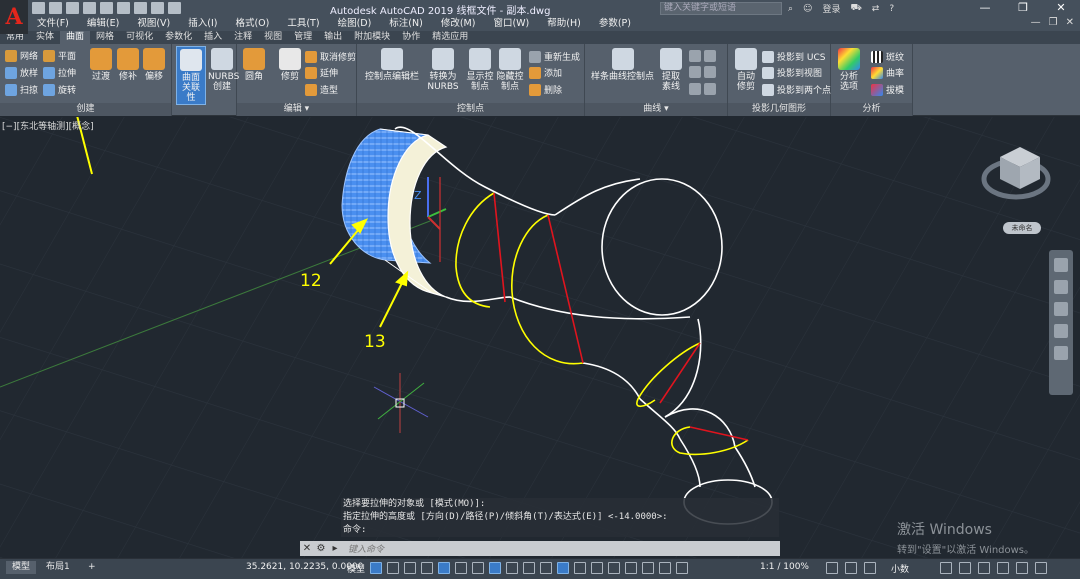 The height and width of the screenshot is (579, 1080). Describe the element at coordinates (307, 548) in the screenshot. I see `close-icon: ✕` at that location.